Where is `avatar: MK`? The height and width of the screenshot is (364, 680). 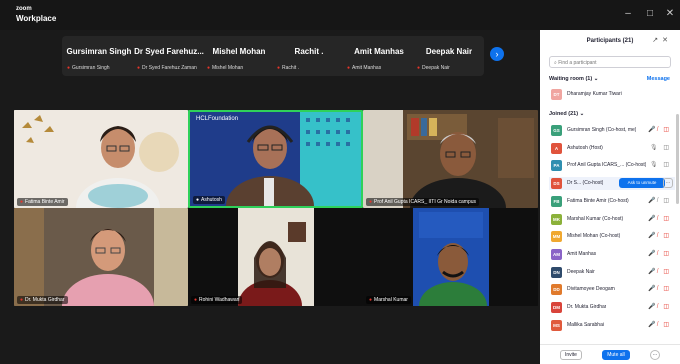
avatar: MK is located at coordinates (556, 219).